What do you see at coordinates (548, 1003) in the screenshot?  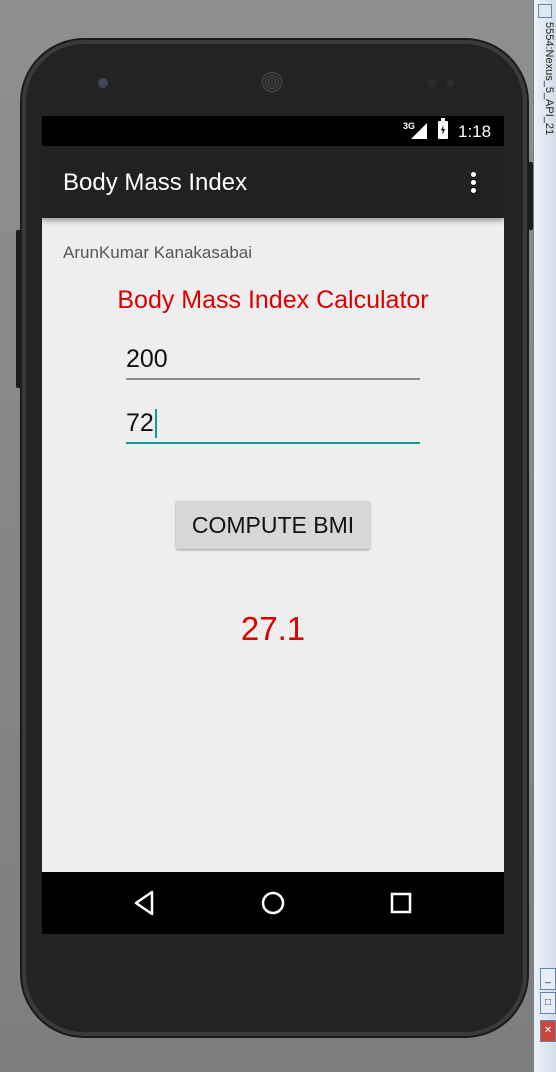 I see `window-maximize-button: □` at bounding box center [548, 1003].